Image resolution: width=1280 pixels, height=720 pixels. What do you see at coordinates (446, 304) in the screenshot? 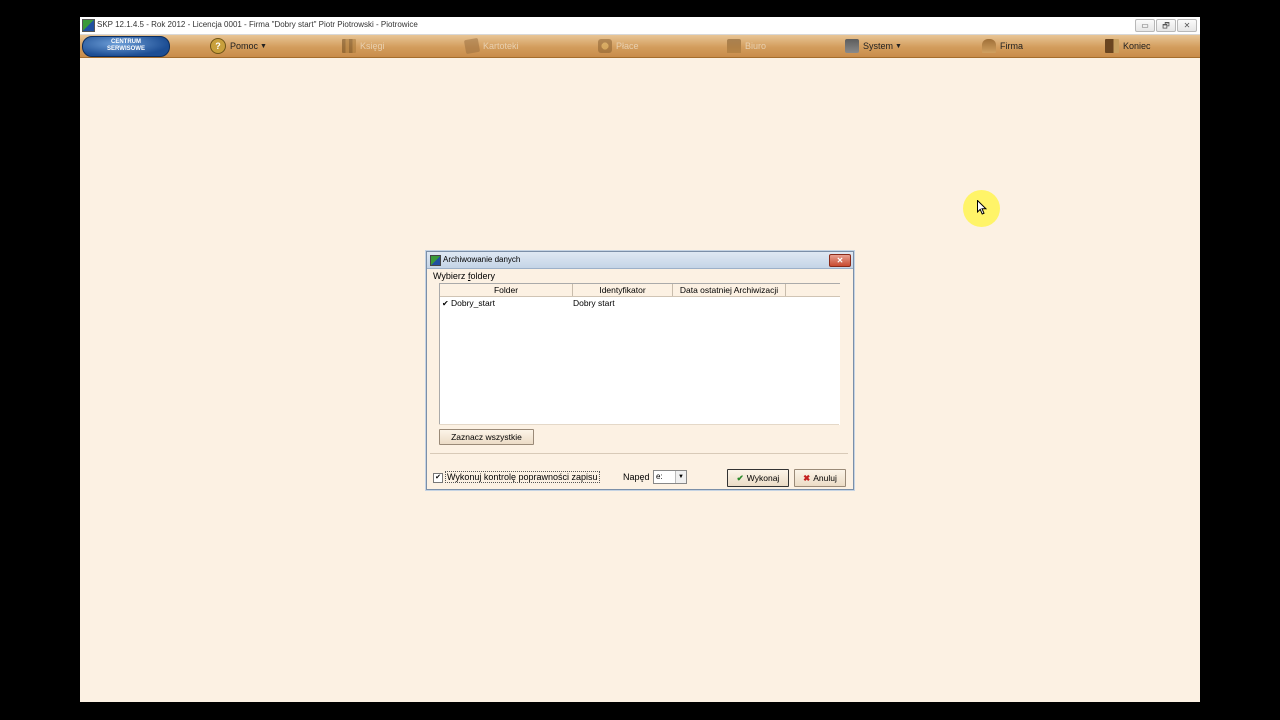
I see `row-checkbox: ✔` at bounding box center [446, 304].